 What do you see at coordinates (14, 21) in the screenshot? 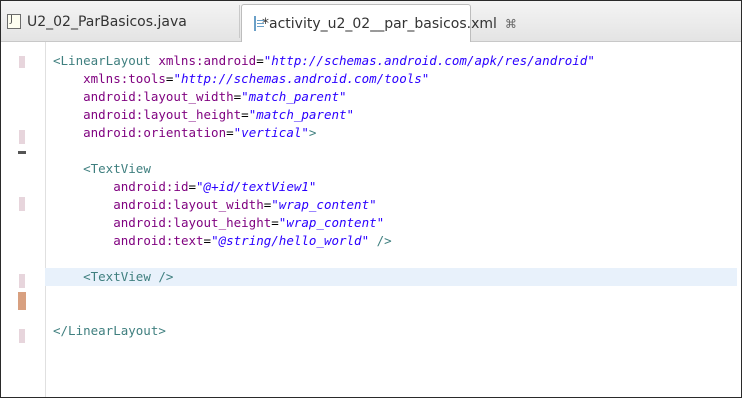
I see `java-file-icon` at bounding box center [14, 21].